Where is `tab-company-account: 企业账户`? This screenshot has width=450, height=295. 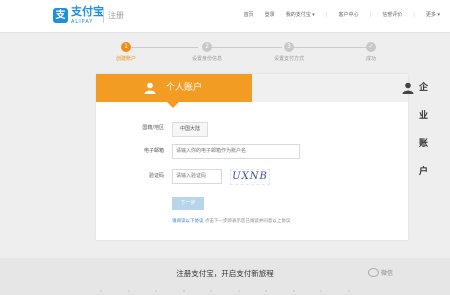 tab-company-account: 企业账户 is located at coordinates (340, 125).